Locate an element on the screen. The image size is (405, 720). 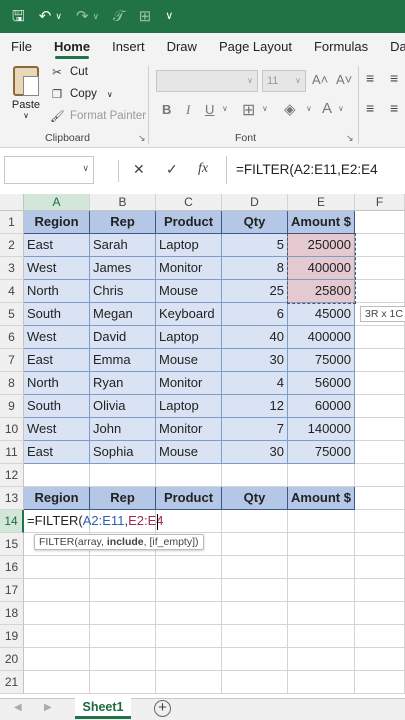
table-cell: James is located at coordinates (123, 268).